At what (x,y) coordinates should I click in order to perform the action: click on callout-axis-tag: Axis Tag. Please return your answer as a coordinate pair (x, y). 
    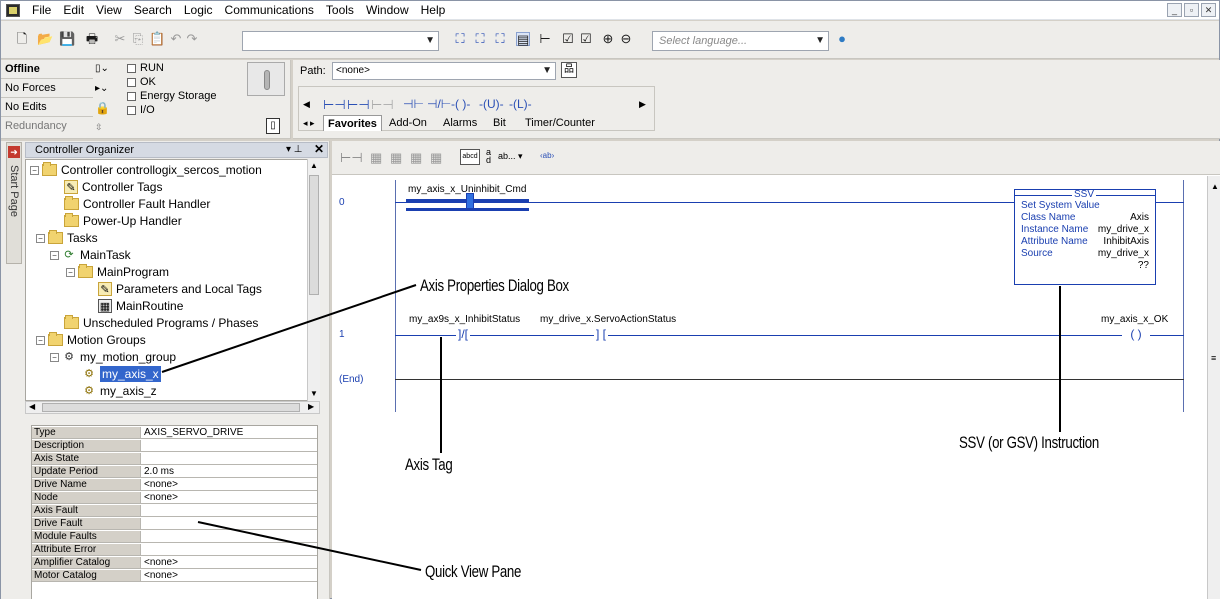
    Looking at the image, I should click on (429, 464).